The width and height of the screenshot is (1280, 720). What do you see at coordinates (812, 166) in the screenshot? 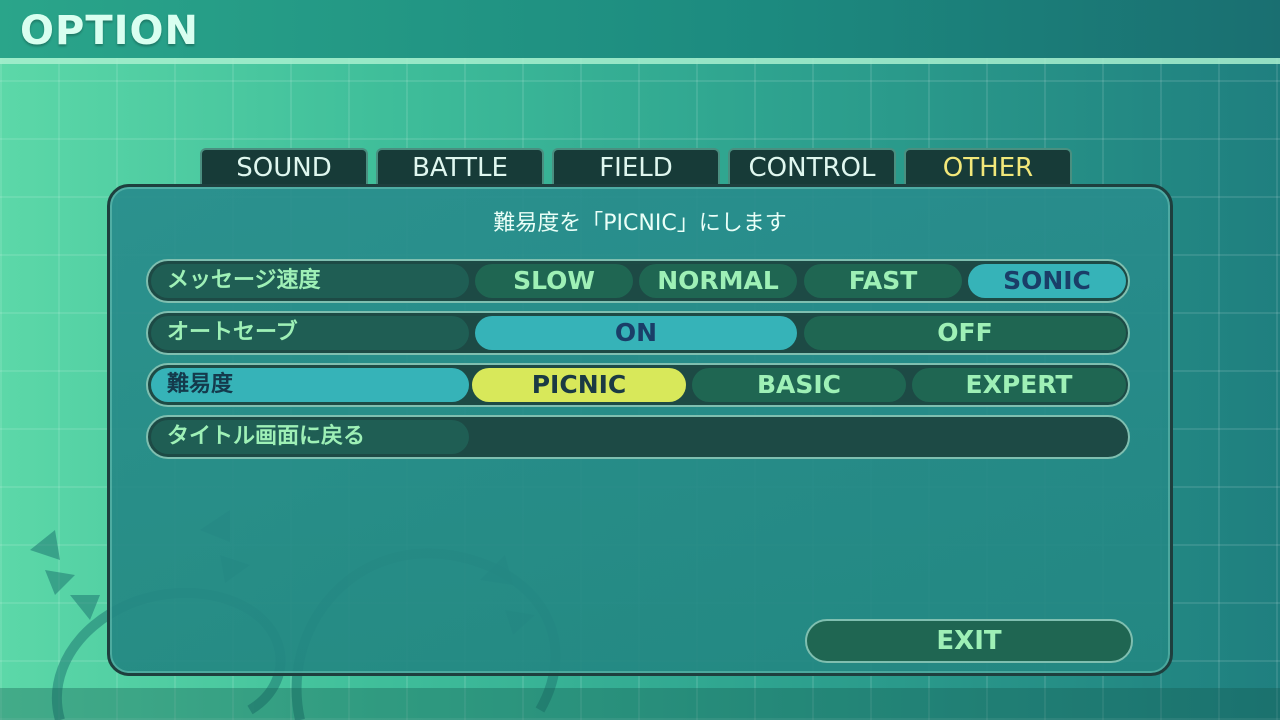
I see `tab-control: CONTROL` at bounding box center [812, 166].